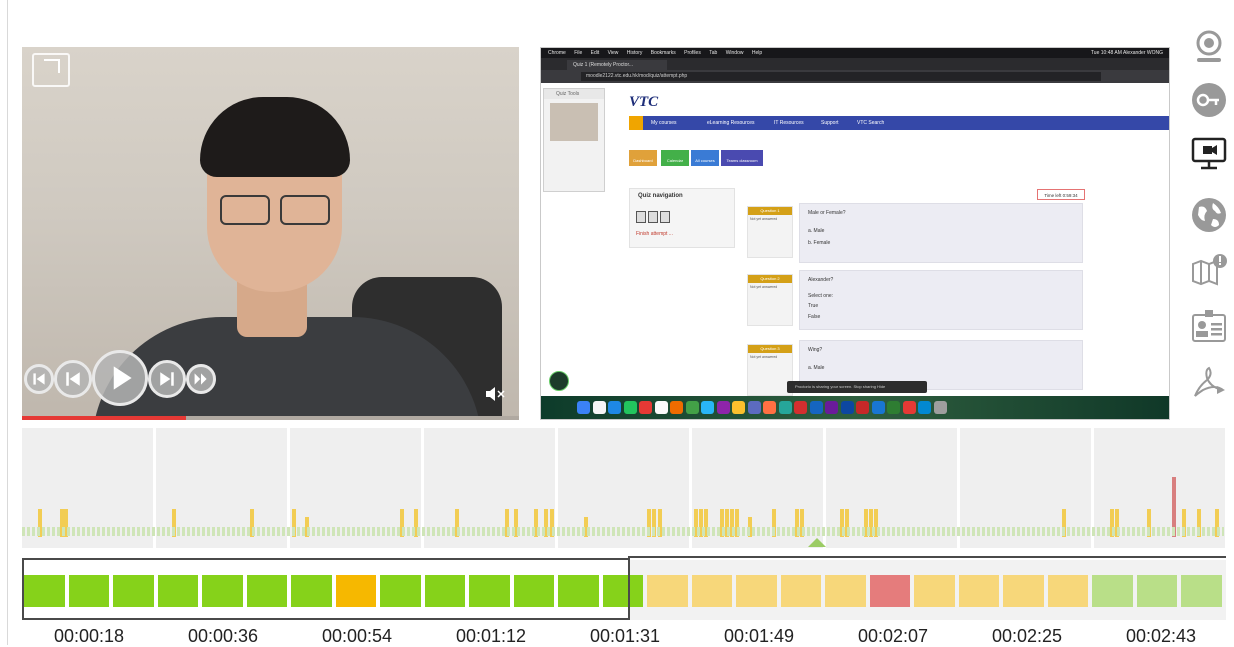  What do you see at coordinates (574, 94) in the screenshot?
I see `quiz-tools-label: Quiz Tools` at bounding box center [574, 94].